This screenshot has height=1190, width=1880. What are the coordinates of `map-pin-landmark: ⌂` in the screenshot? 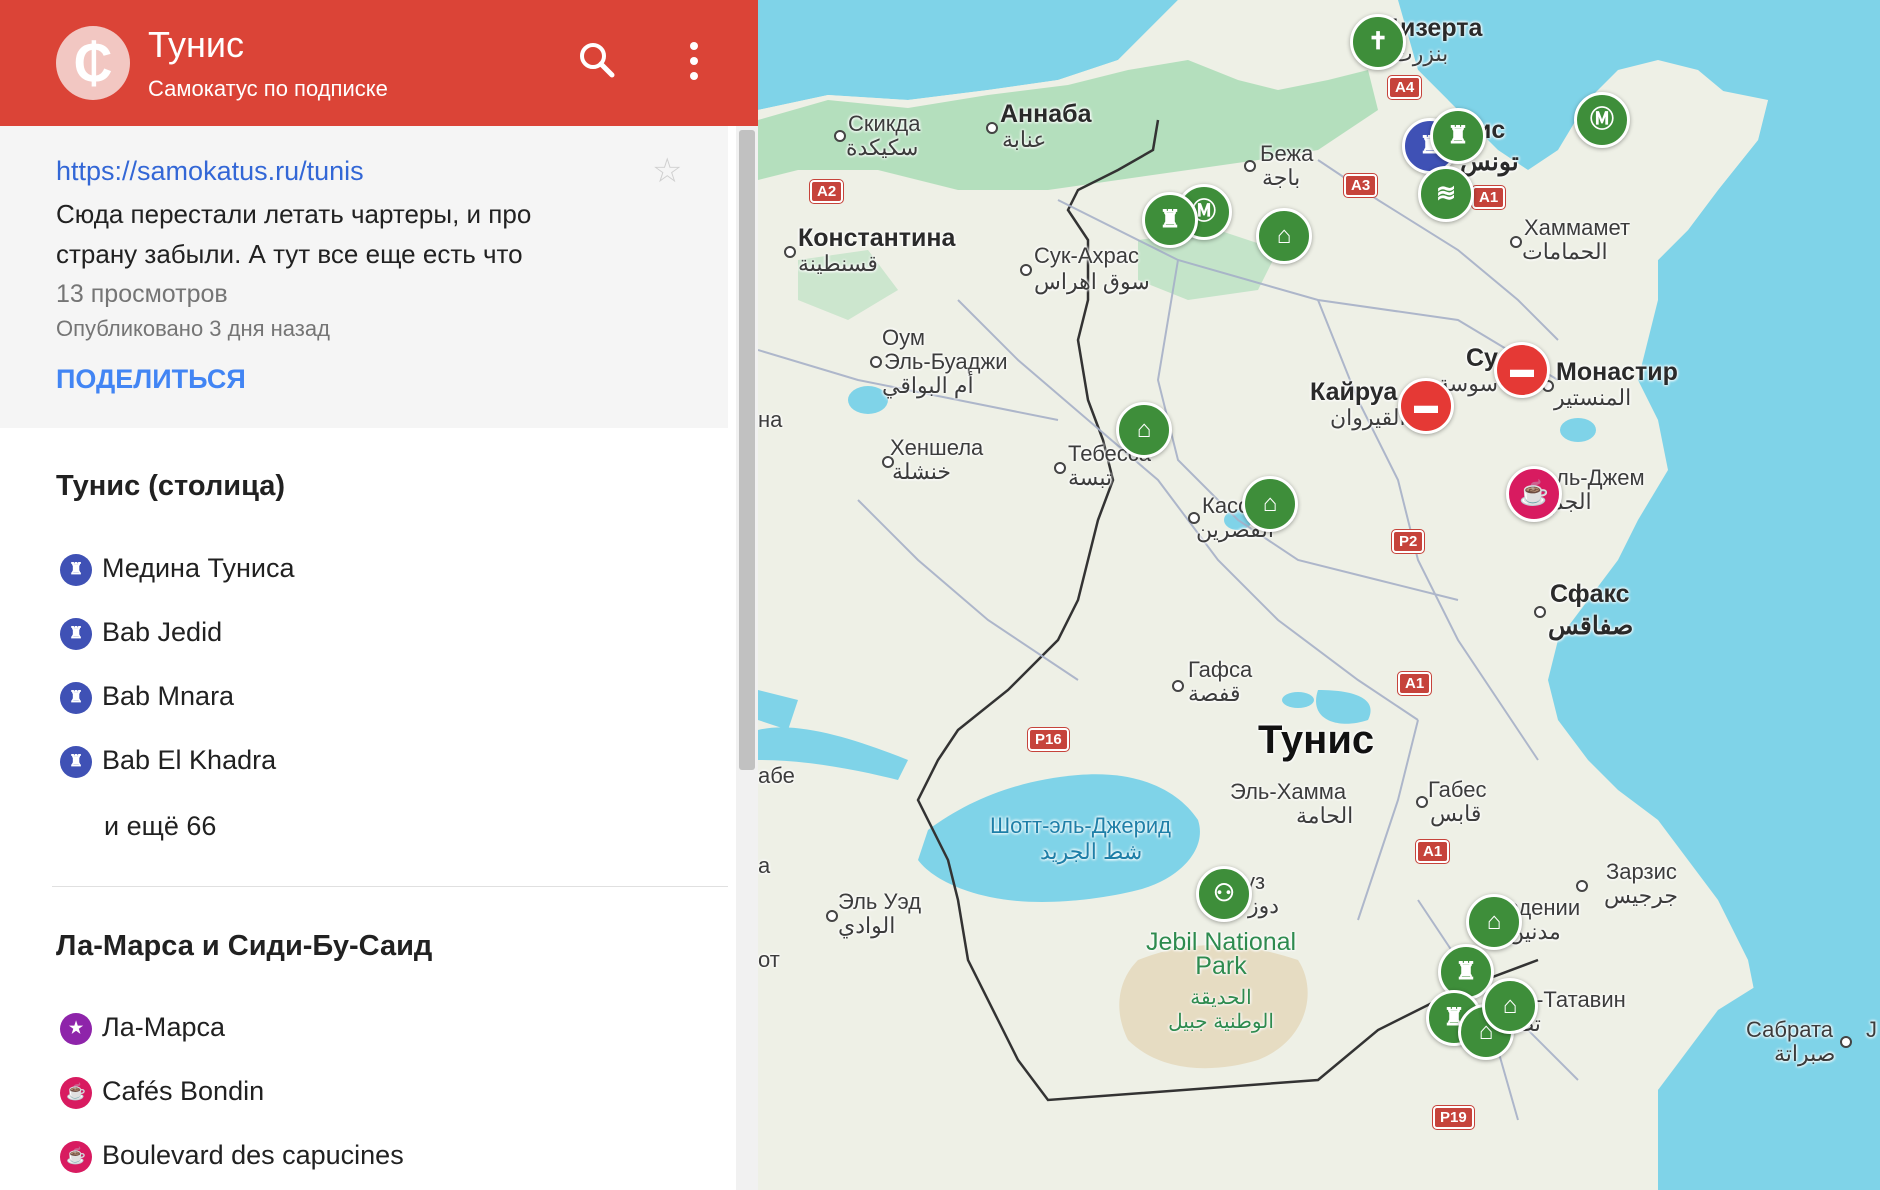 It's located at (1270, 504).